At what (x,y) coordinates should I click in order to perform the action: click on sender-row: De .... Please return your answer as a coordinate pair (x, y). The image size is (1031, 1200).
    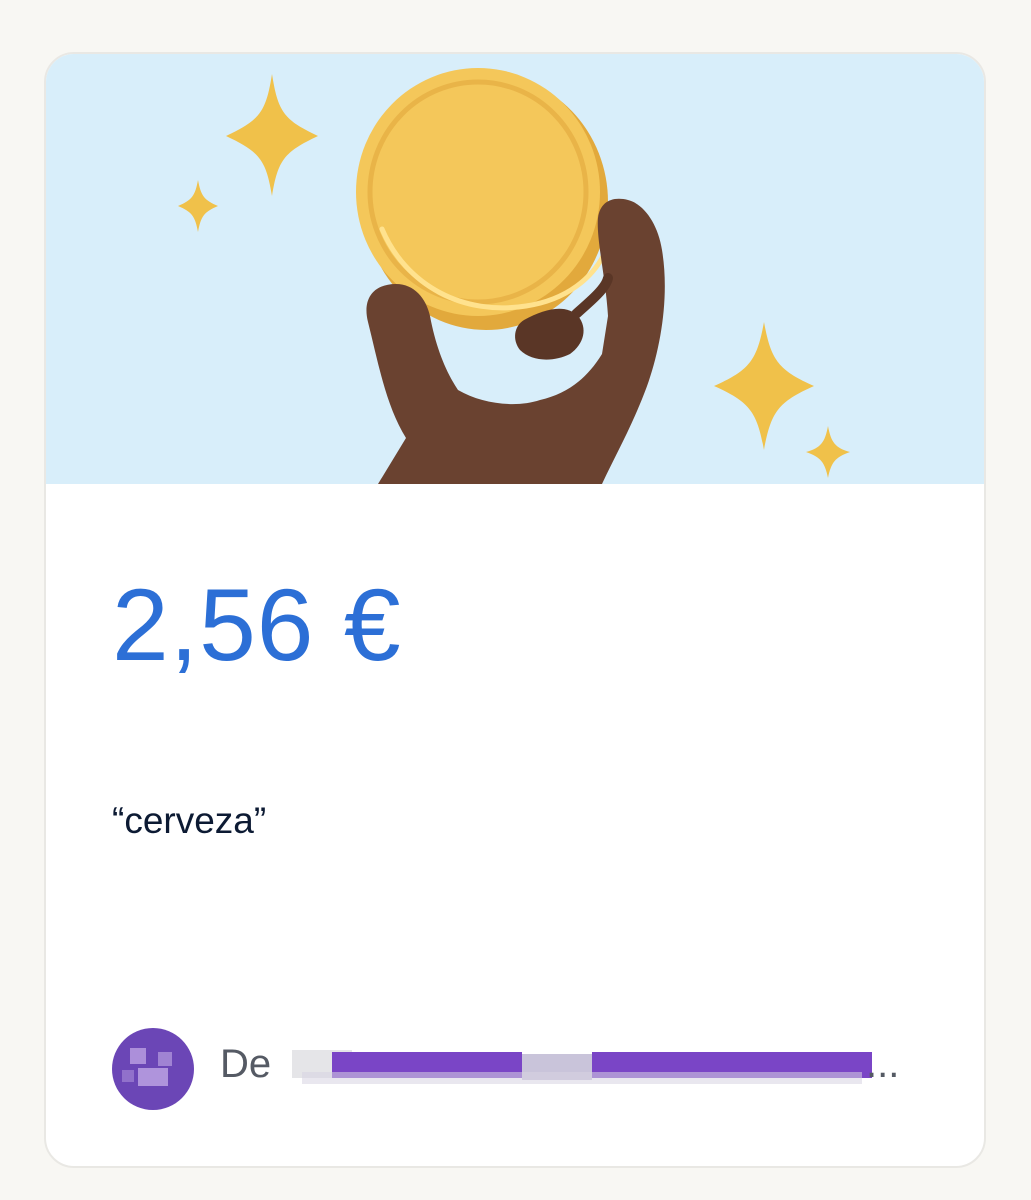
    Looking at the image, I should click on (522, 1067).